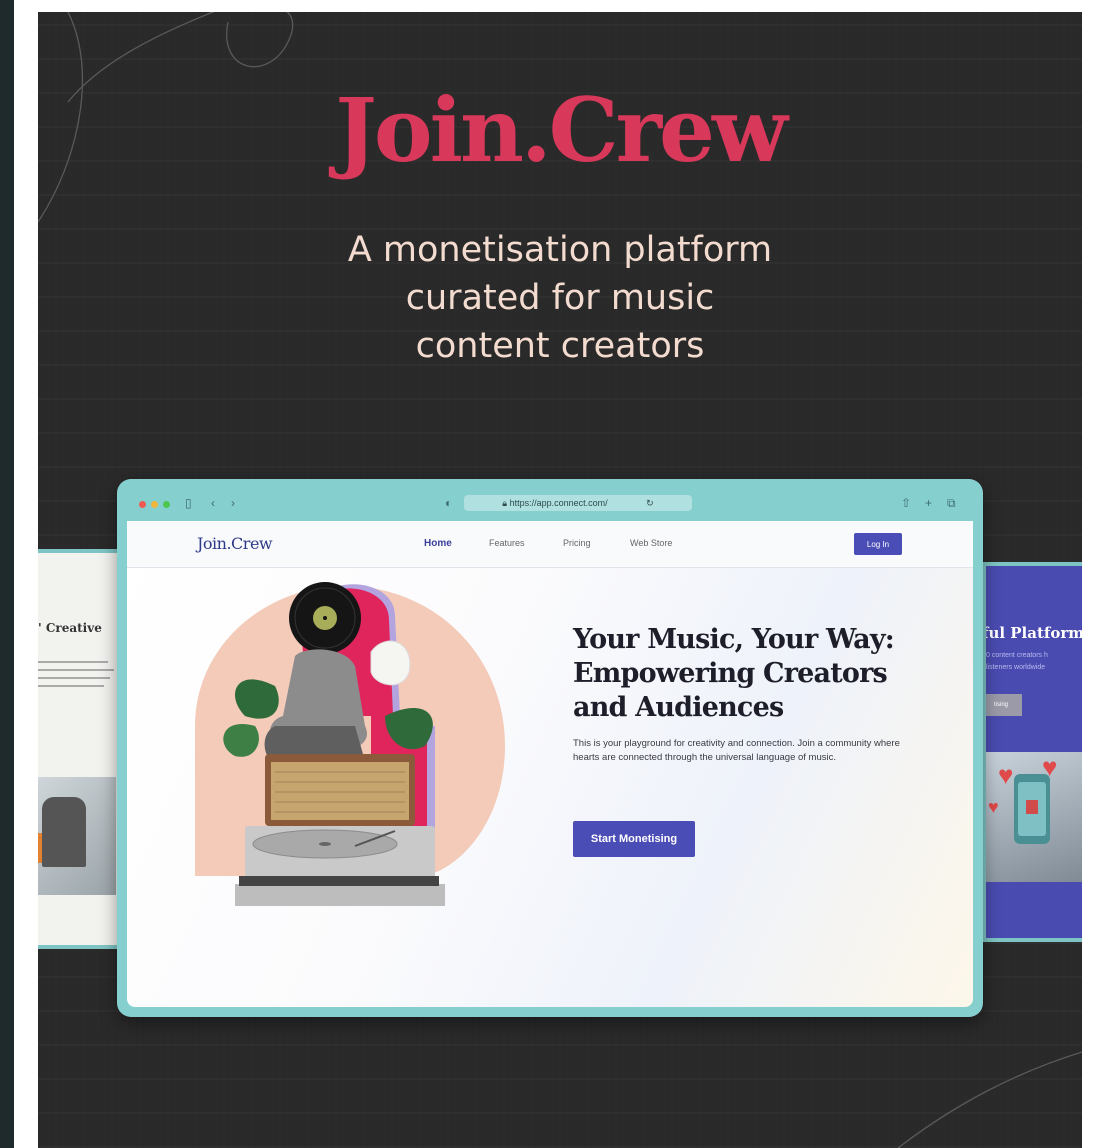 The image size is (1097, 1148). Describe the element at coordinates (350, 744) in the screenshot. I see `hero-collage-image` at that location.